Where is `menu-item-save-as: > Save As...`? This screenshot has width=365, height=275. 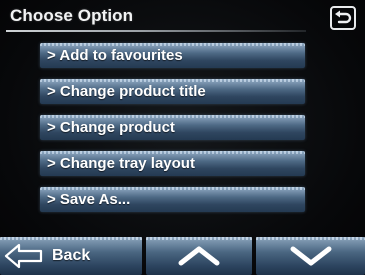 menu-item-save-as: > Save As... is located at coordinates (172, 199).